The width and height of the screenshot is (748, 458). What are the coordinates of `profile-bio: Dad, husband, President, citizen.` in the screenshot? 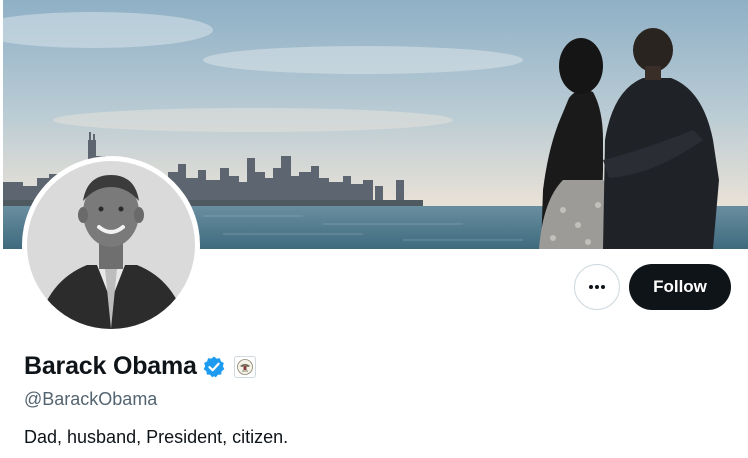 It's located at (156, 437).